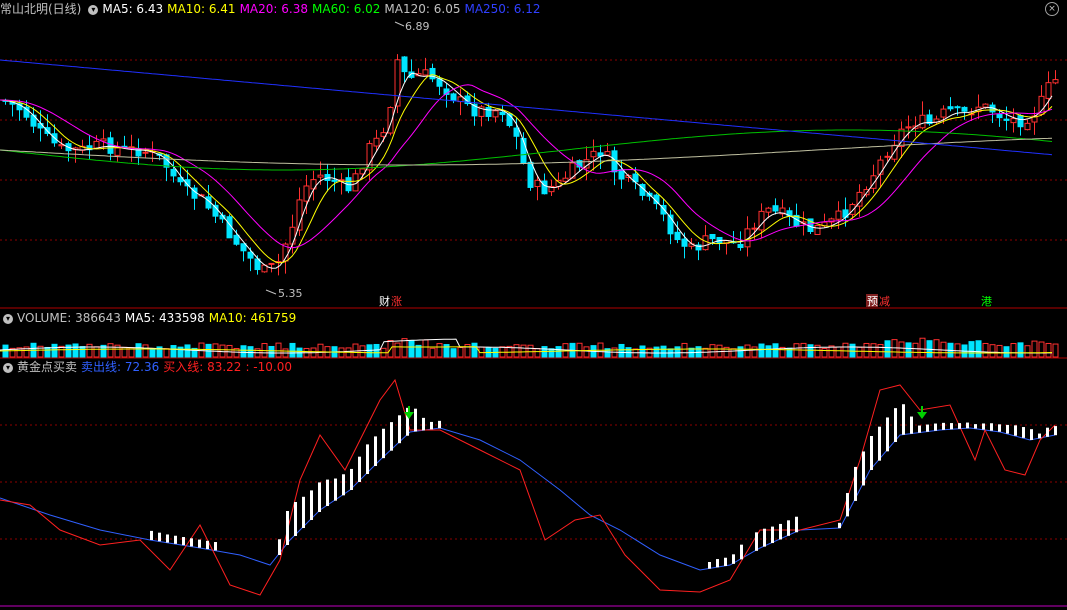 The height and width of the screenshot is (610, 1067). Describe the element at coordinates (271, 292) in the screenshot. I see `low-price-pointer` at that location.